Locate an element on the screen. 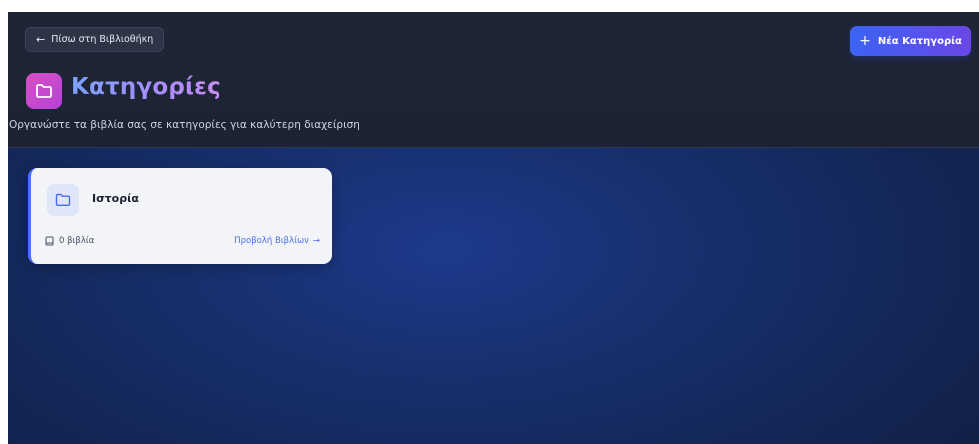 The image size is (979, 444). book-icon is located at coordinates (49, 241).